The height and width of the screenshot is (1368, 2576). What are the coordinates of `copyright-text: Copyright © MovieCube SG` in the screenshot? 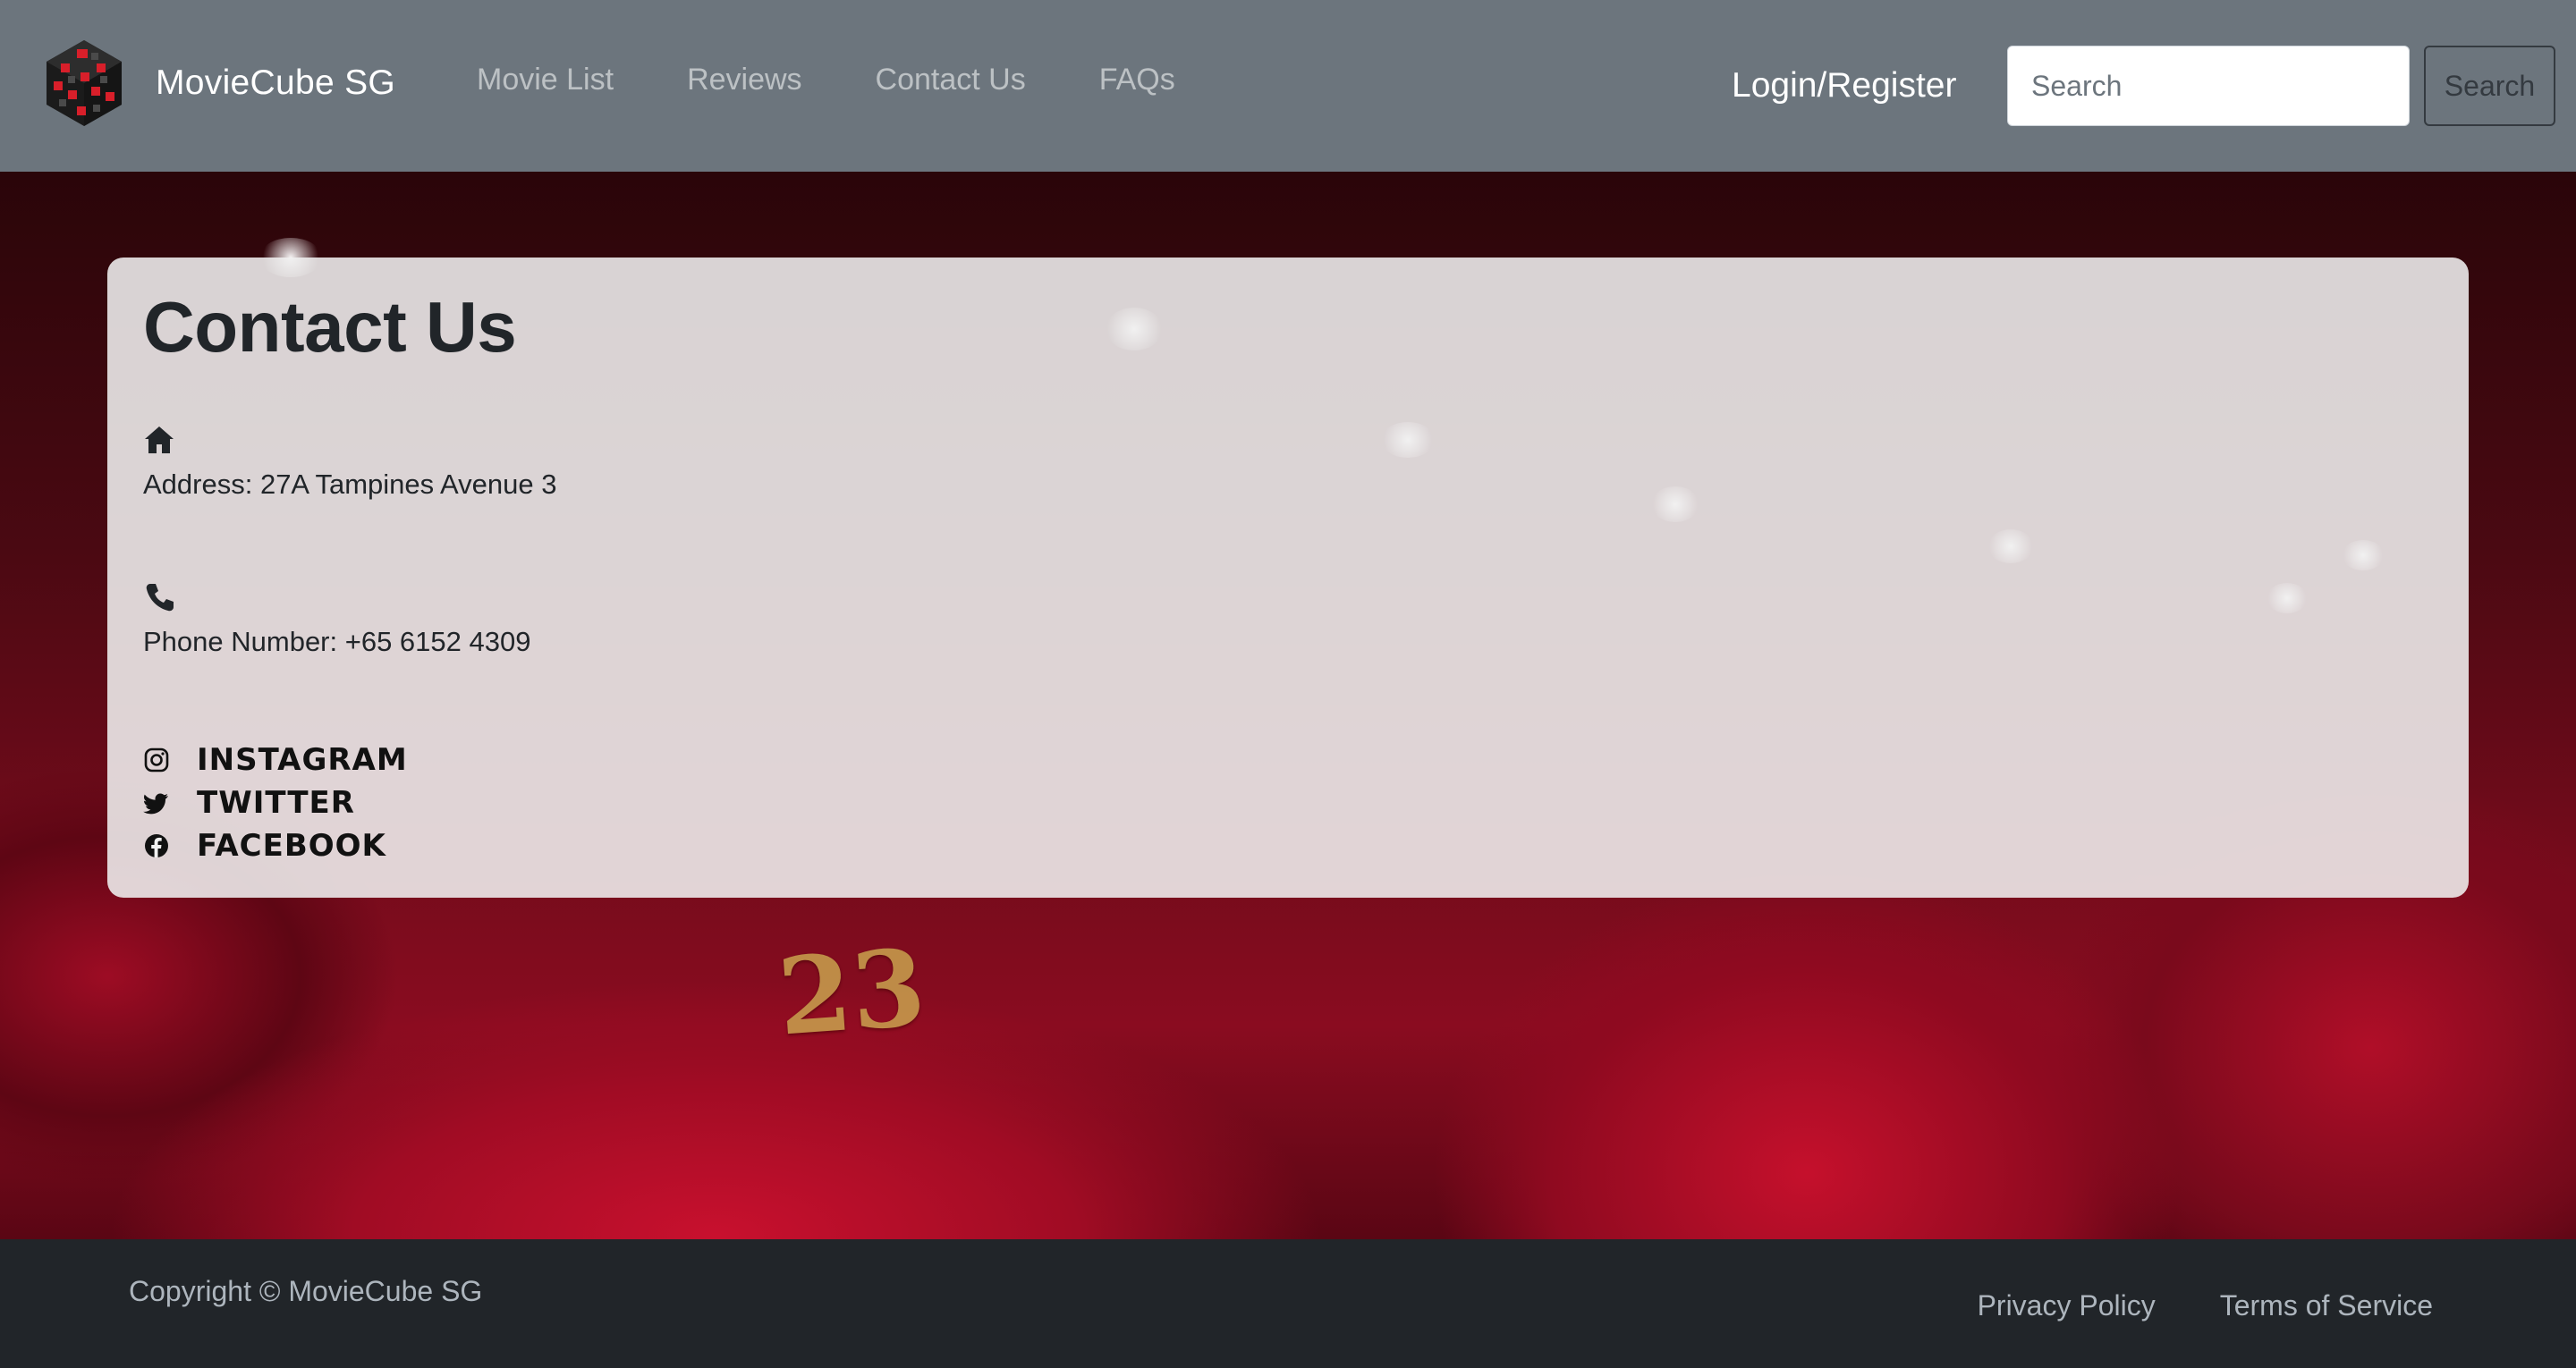 It's located at (306, 1291).